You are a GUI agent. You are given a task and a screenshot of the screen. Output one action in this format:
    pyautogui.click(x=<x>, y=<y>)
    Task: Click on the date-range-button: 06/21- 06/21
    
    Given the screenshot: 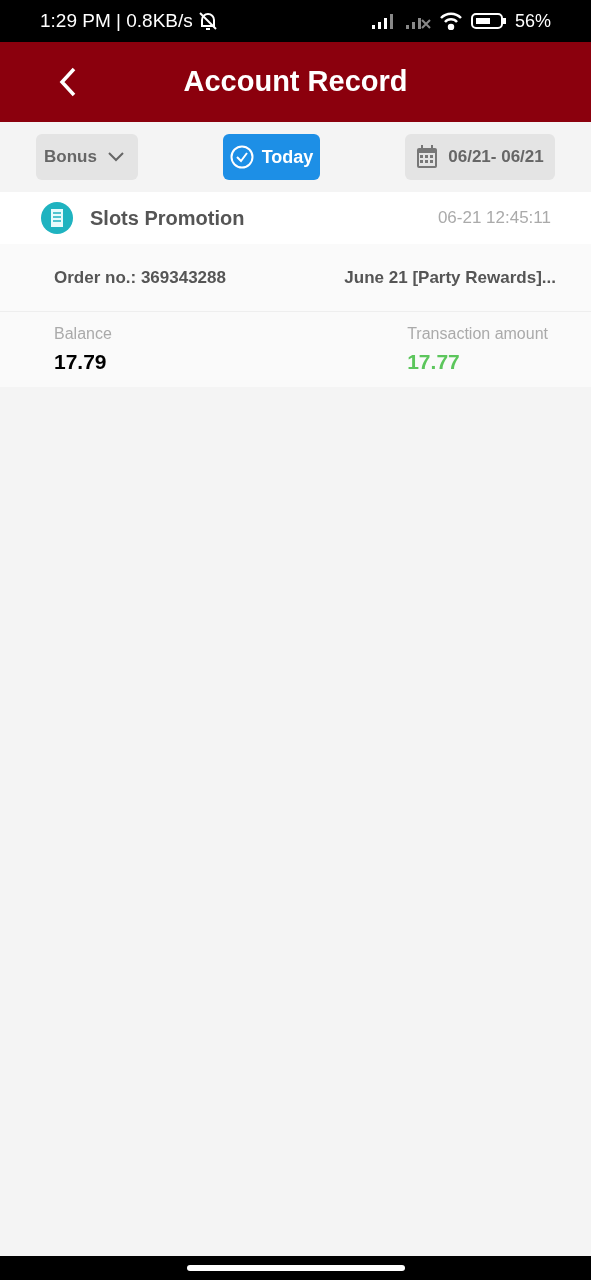 What is the action you would take?
    pyautogui.click(x=480, y=157)
    